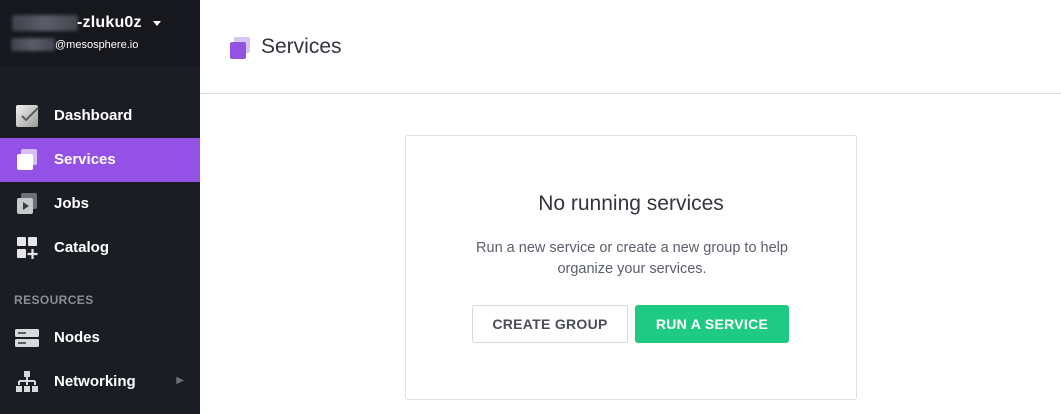  I want to click on sidebar-item-nodes: Nodes, so click(100, 338).